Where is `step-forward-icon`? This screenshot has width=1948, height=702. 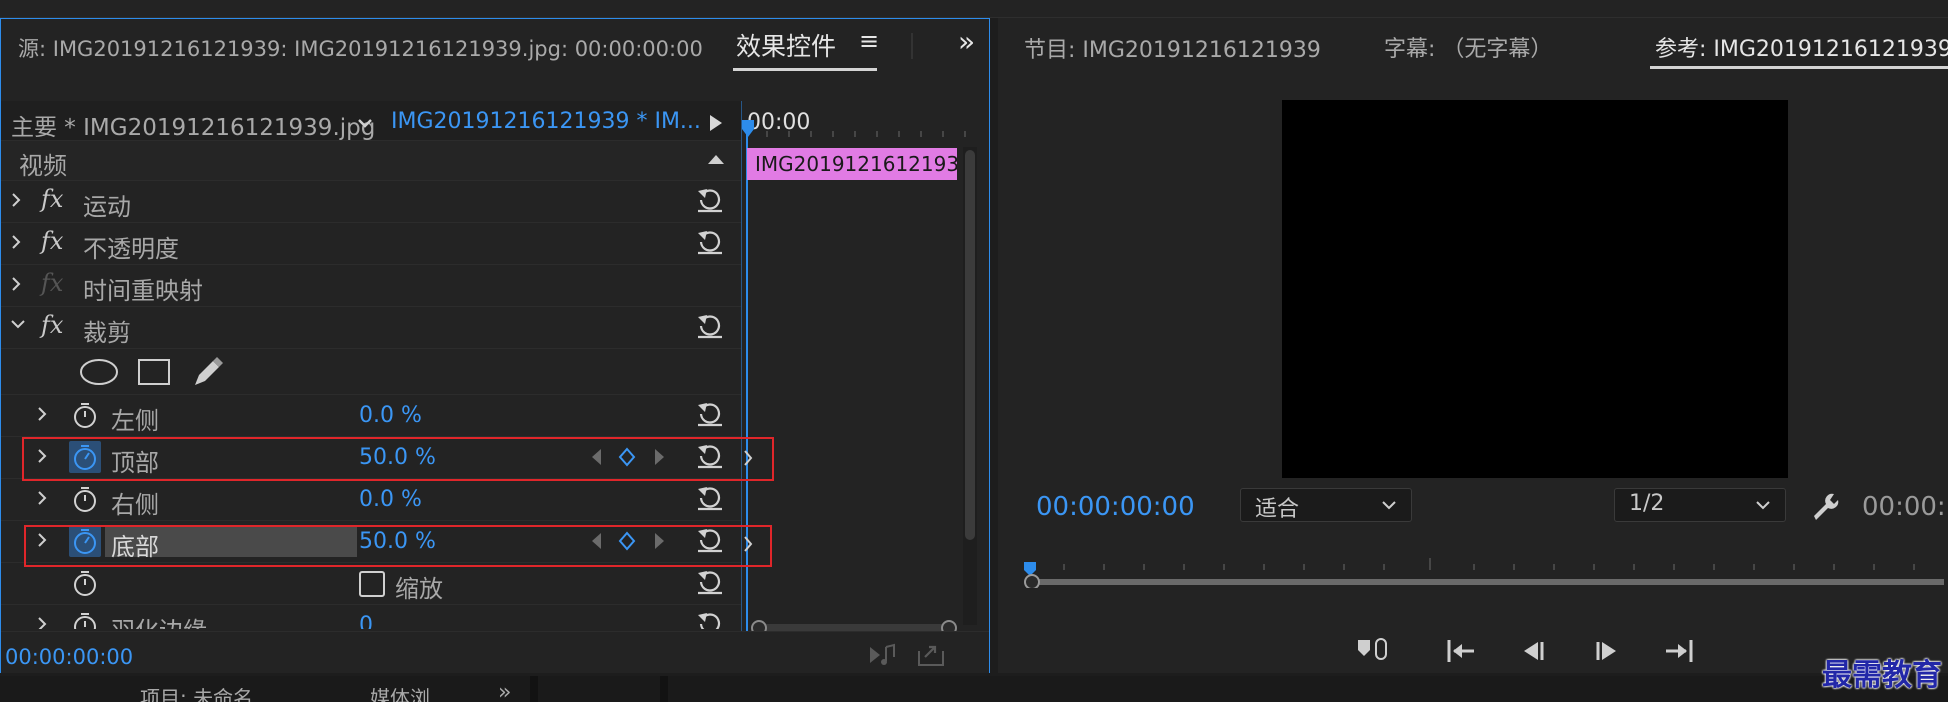 step-forward-icon is located at coordinates (1607, 651).